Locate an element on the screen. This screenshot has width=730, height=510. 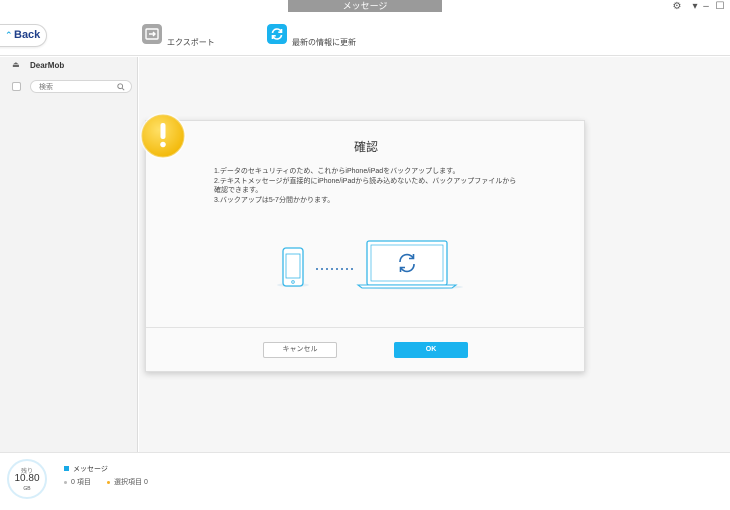
export-label: エクスポート is located at coordinates (191, 42).